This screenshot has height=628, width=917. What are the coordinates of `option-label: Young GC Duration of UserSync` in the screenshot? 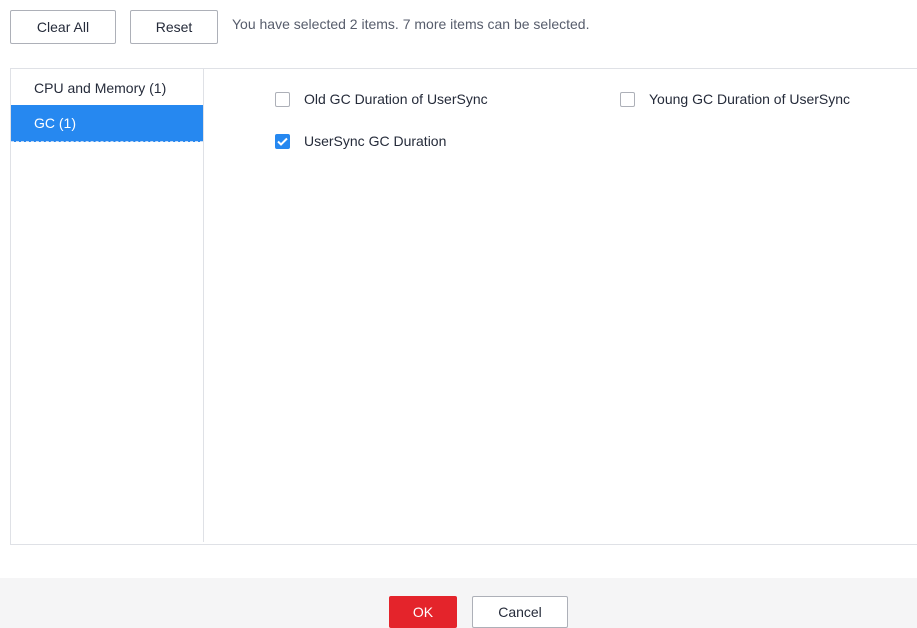 It's located at (750, 99).